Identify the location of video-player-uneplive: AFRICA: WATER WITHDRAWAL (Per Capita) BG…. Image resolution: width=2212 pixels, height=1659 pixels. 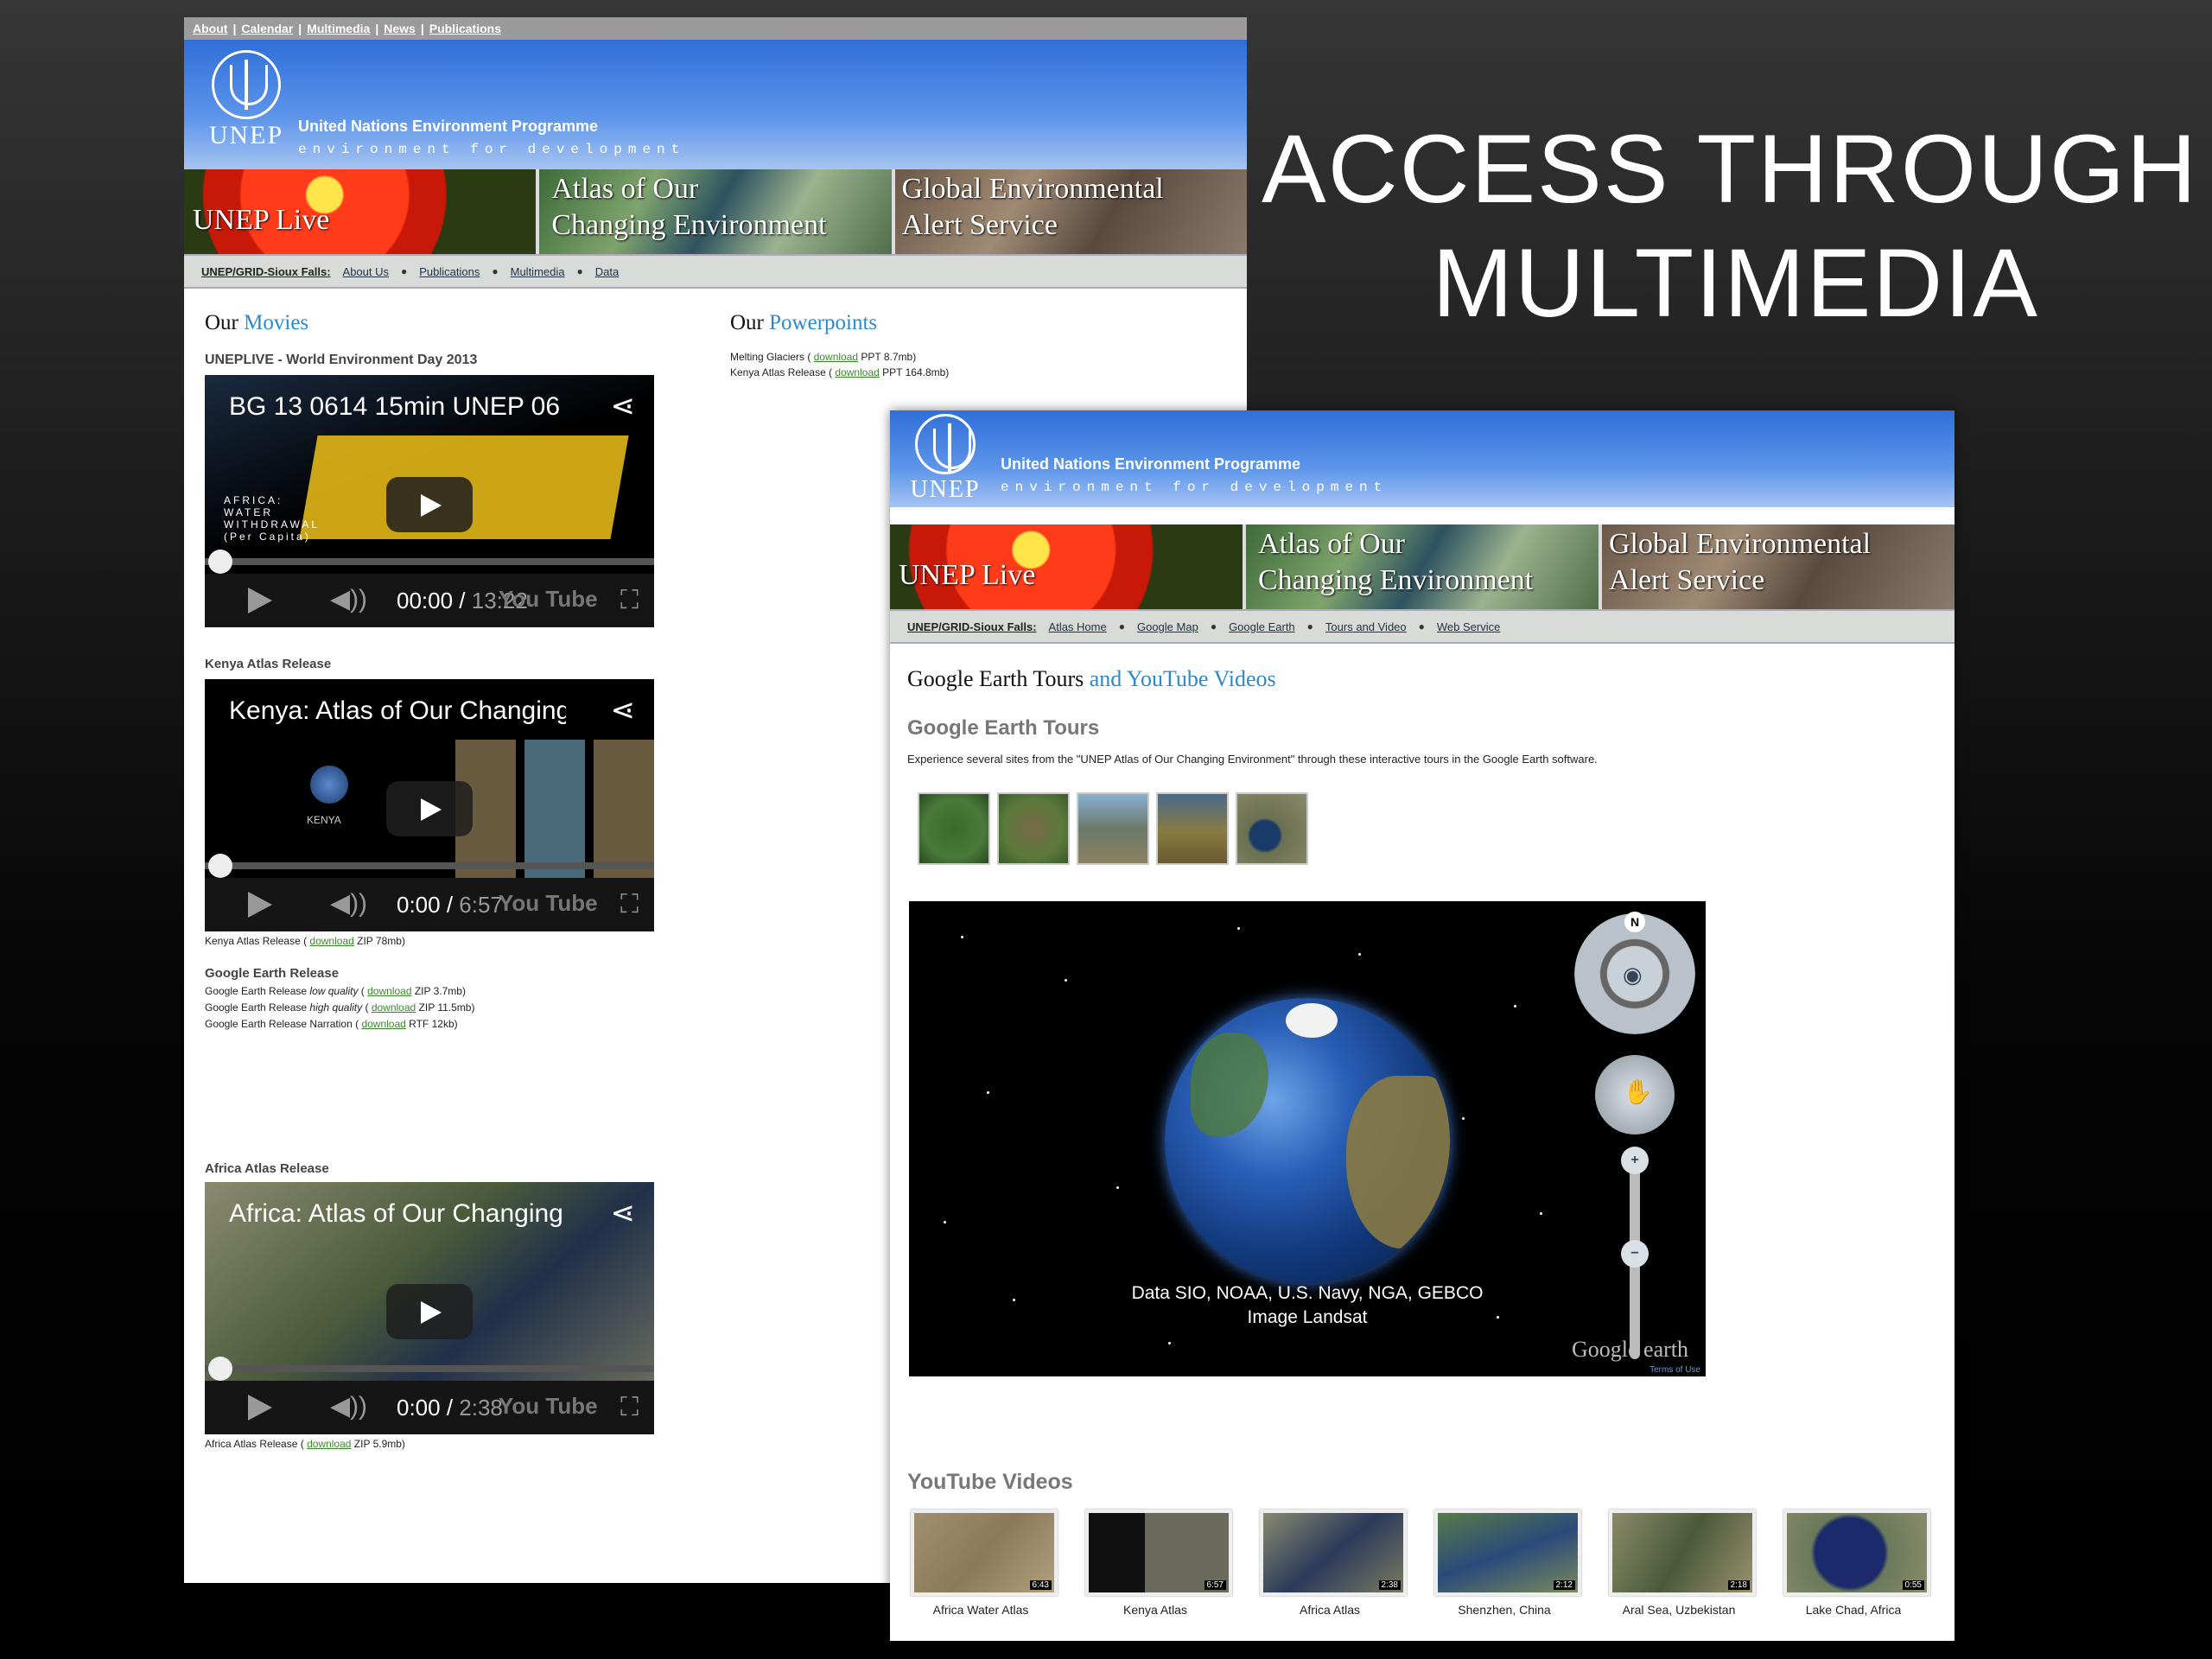
(429, 501).